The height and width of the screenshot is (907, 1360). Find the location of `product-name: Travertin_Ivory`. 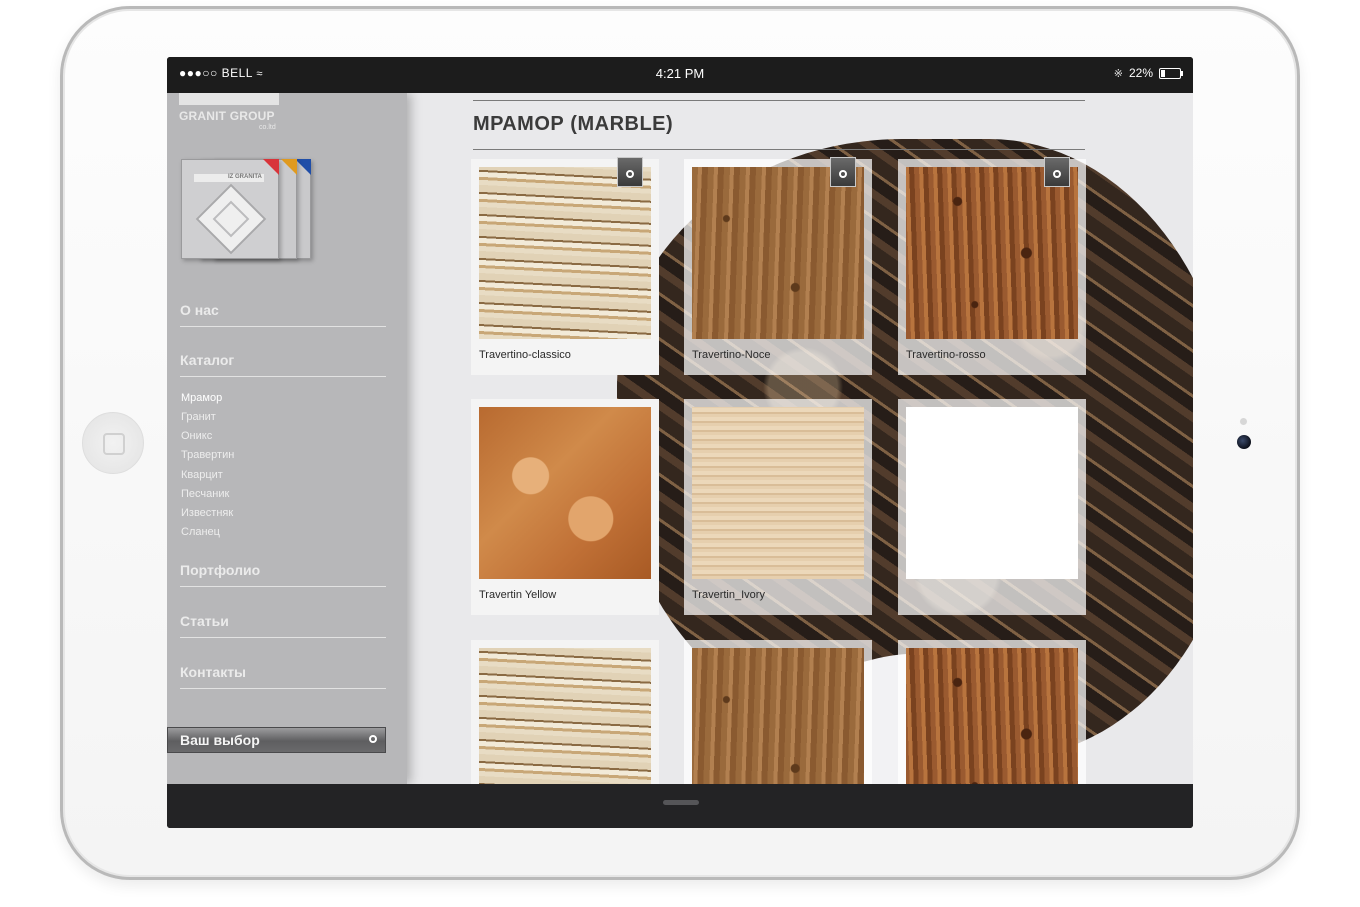

product-name: Travertin_Ivory is located at coordinates (728, 595).